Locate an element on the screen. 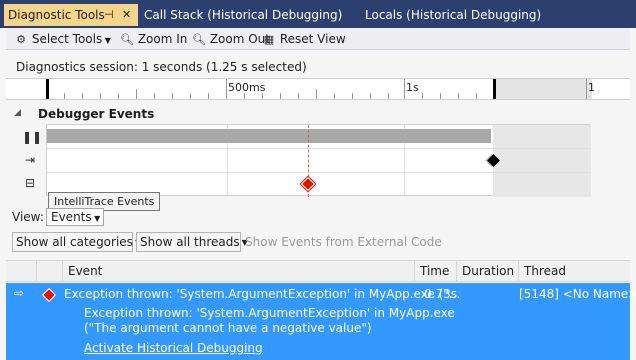  select-tools-button: ⚙ Select Tools ▼ is located at coordinates (62, 39).